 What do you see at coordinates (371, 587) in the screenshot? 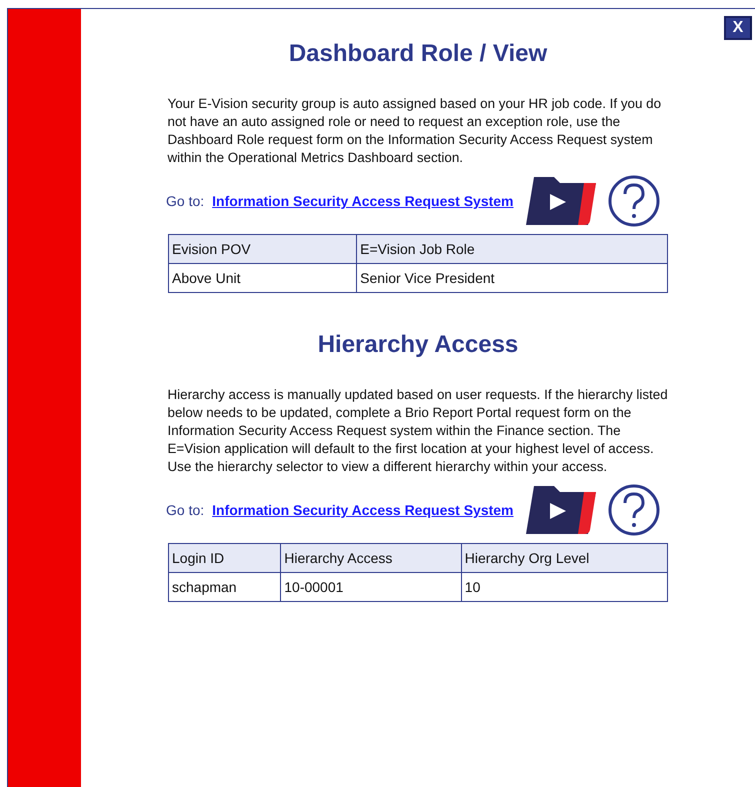
I see `table-cell: 10-00001` at bounding box center [371, 587].